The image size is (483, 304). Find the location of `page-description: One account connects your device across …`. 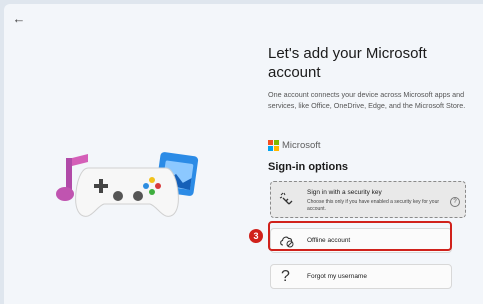

page-description: One account connects your device across … is located at coordinates (367, 100).